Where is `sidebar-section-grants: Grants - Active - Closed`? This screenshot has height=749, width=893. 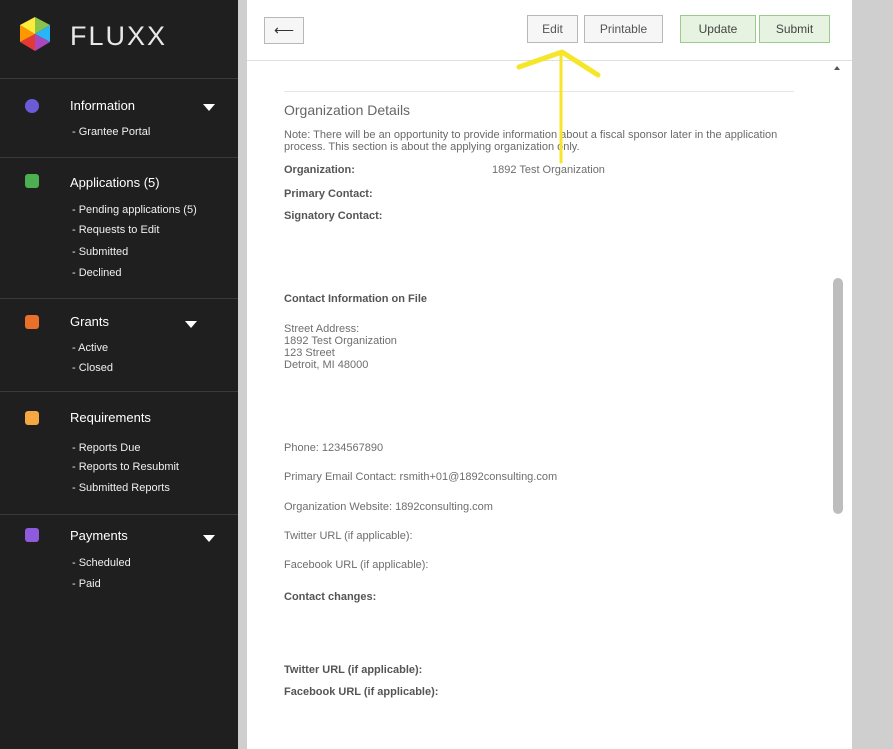 sidebar-section-grants: Grants - Active - Closed is located at coordinates (119, 345).